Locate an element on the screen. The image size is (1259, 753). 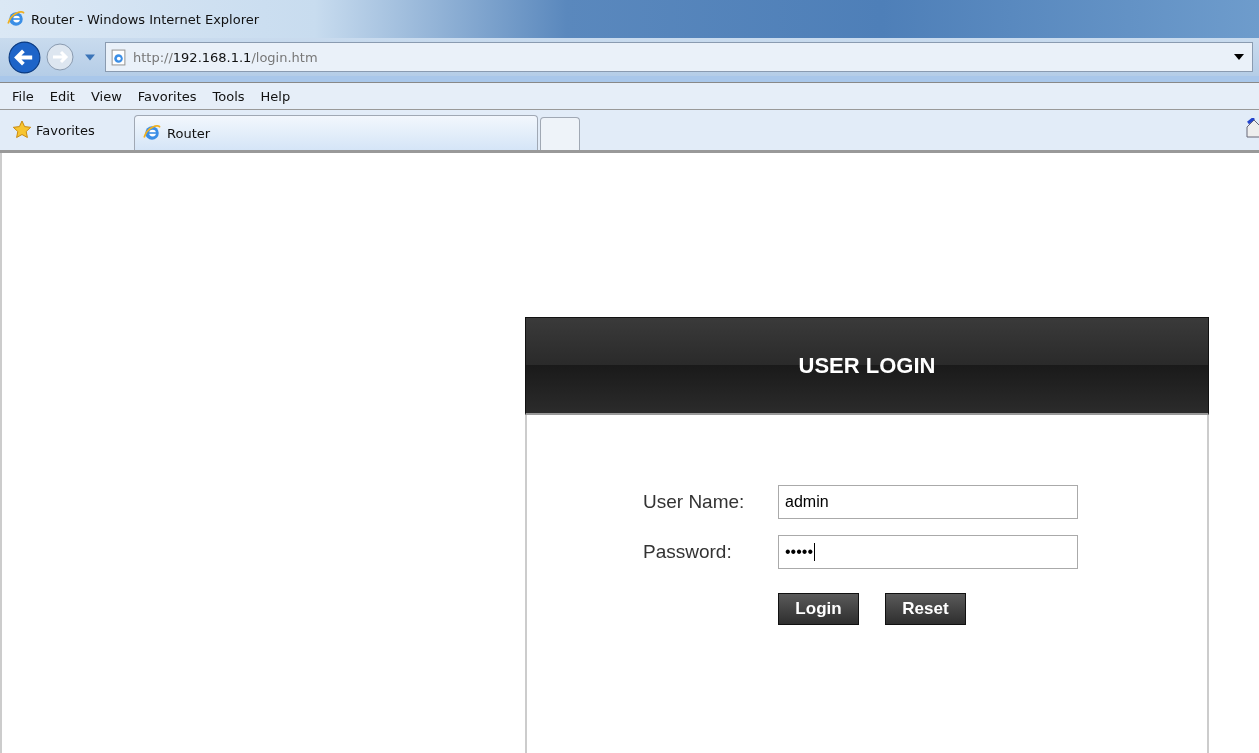
star-icon is located at coordinates (22, 130).